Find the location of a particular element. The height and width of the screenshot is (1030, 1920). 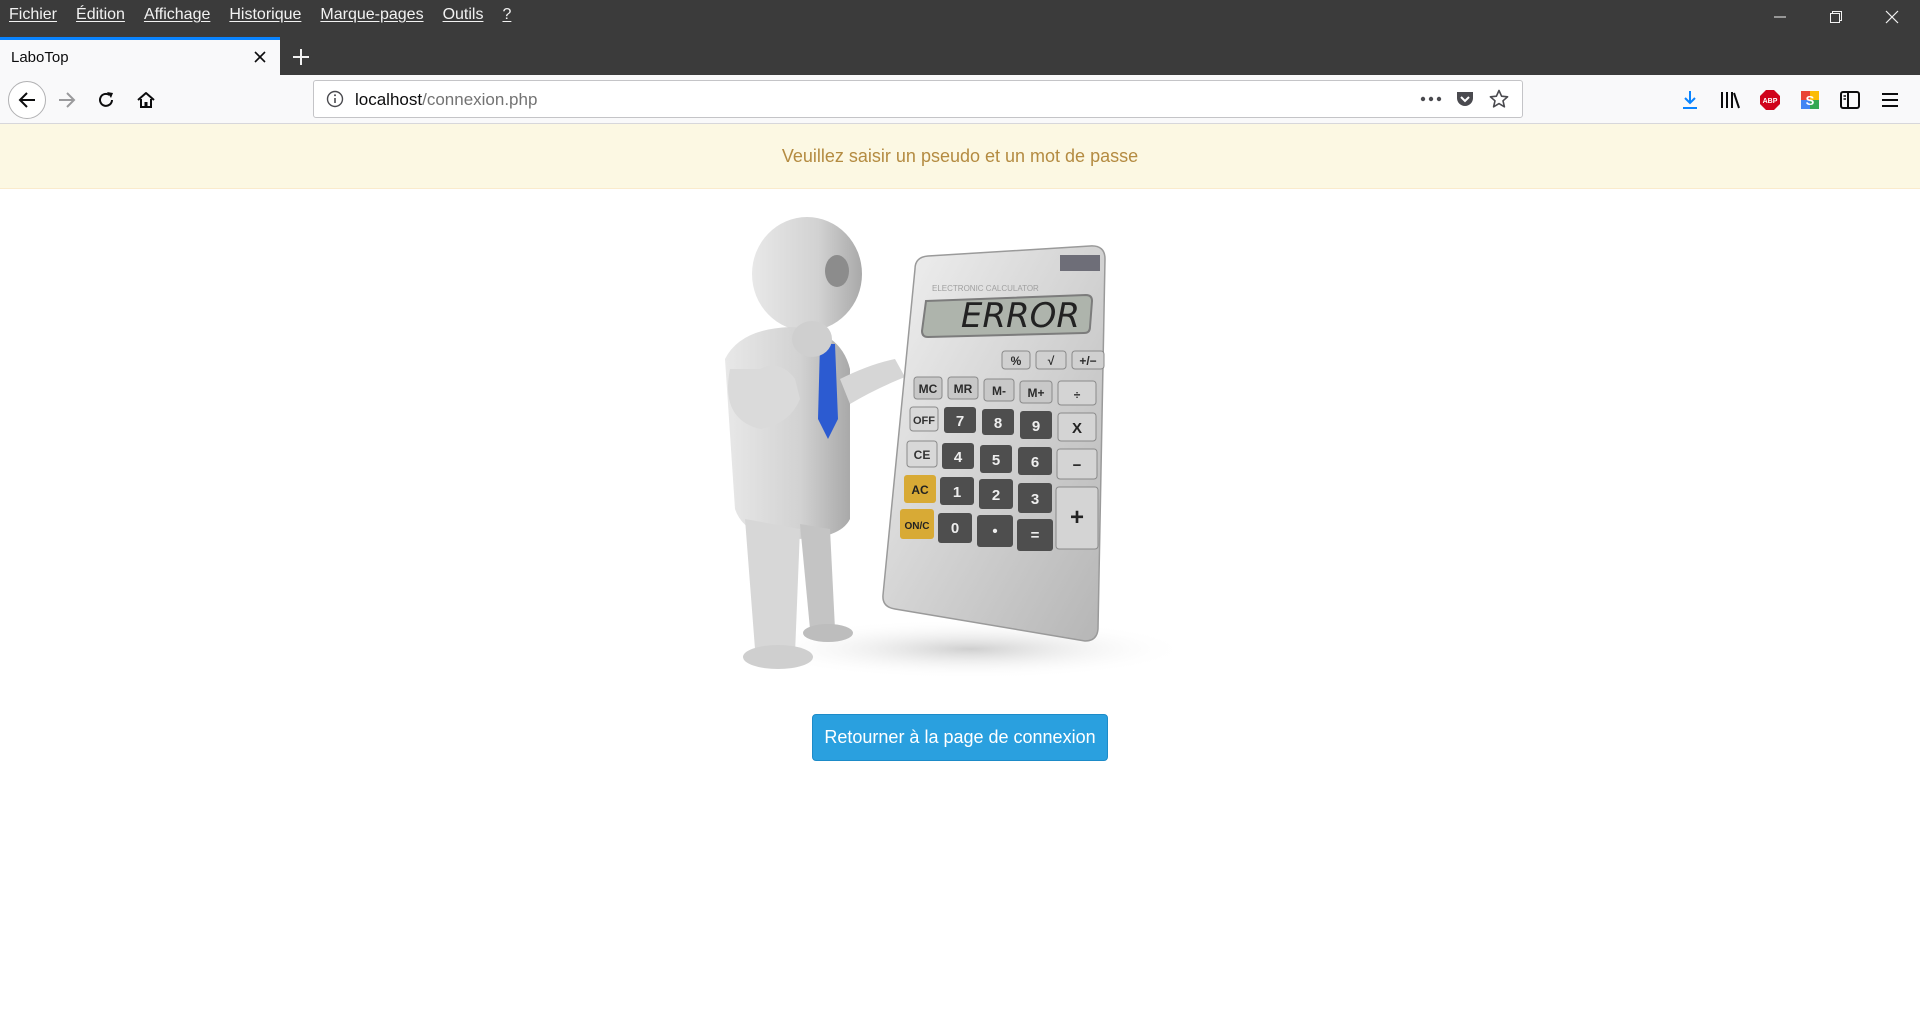

svg-text: 5 is located at coordinates (996, 460).